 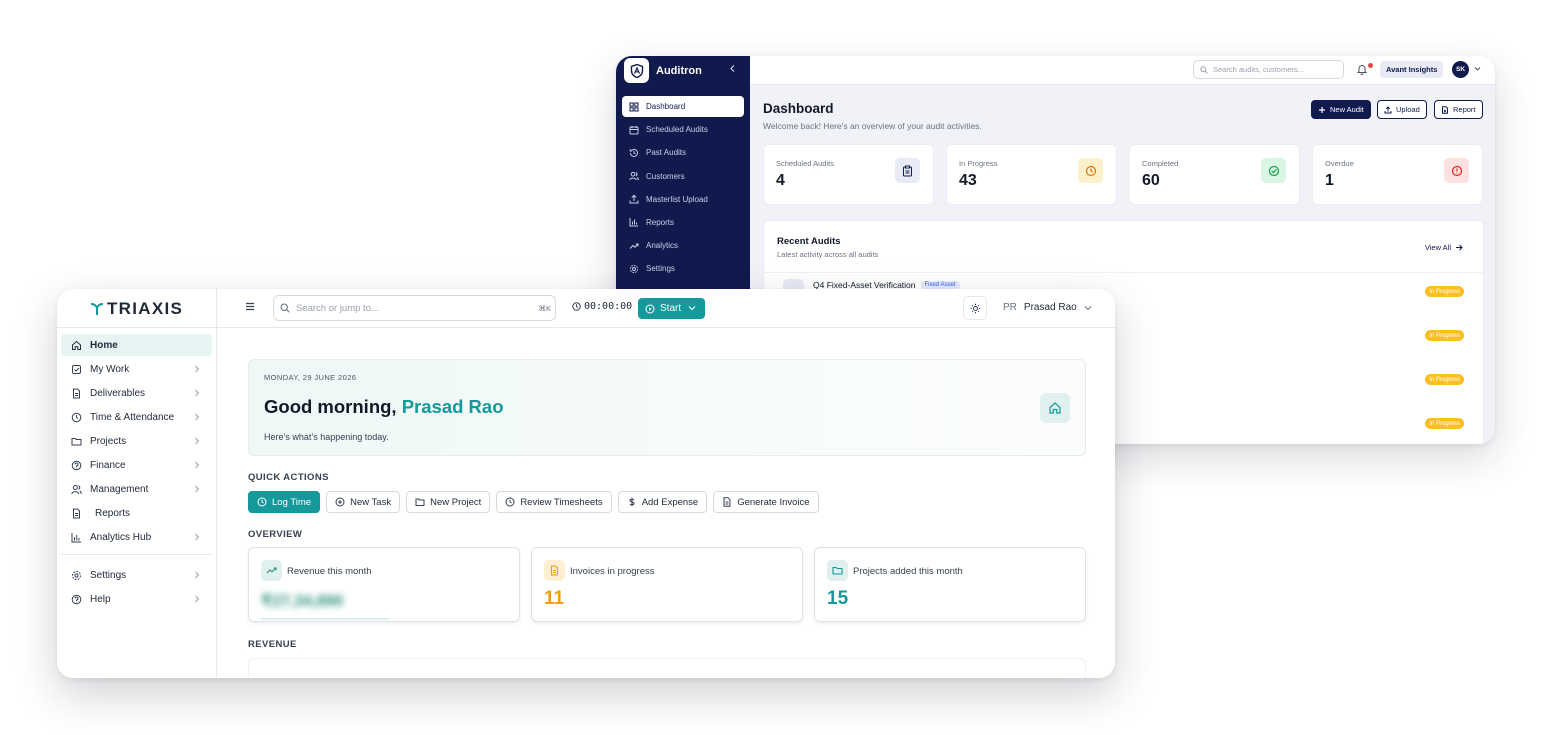 I want to click on trend-up-icon, so click(x=271, y=570).